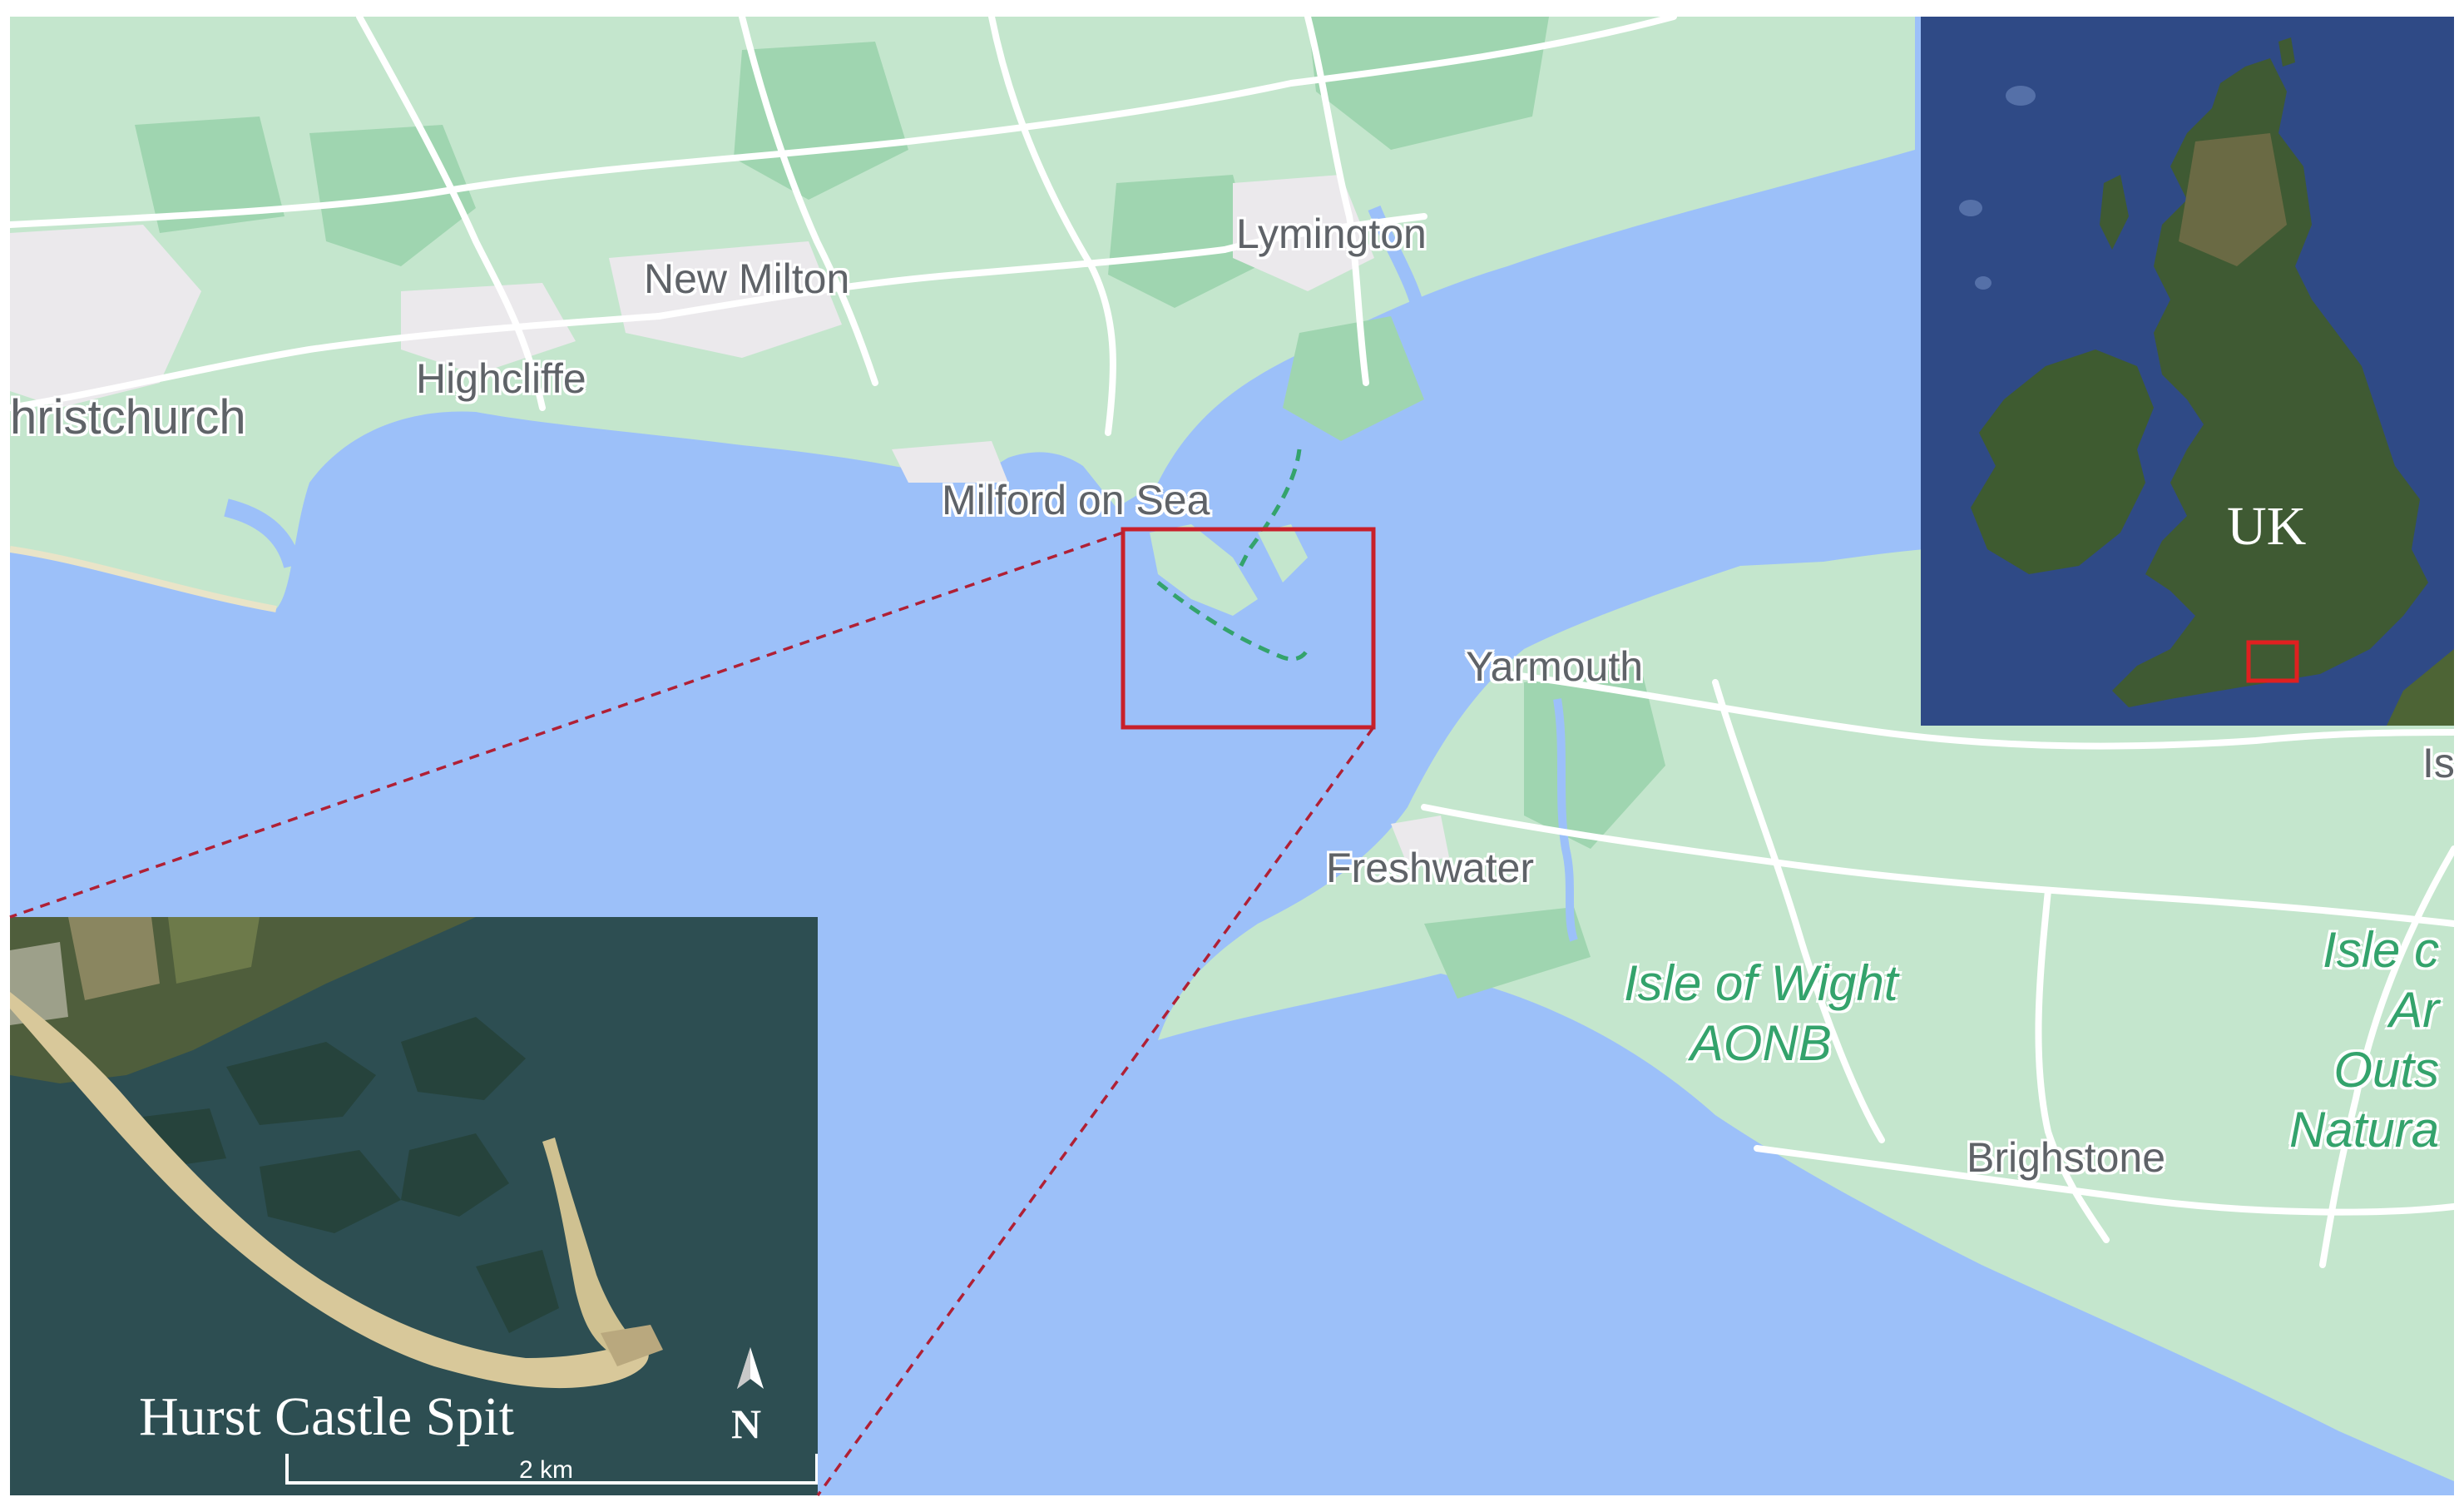 The image size is (2464, 1512). What do you see at coordinates (746, 1423) in the screenshot?
I see `north-label: N` at bounding box center [746, 1423].